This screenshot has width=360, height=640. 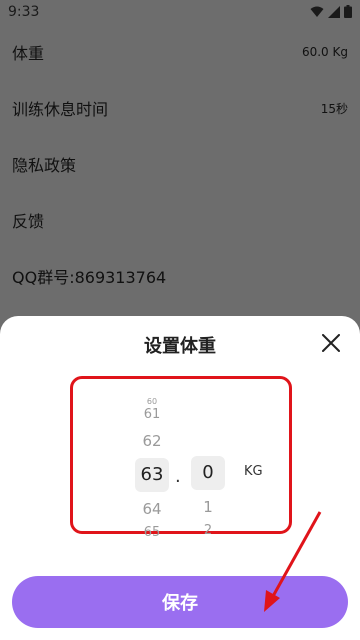 I want to click on decimal-wheel: 0 1 2, so click(x=208, y=497).